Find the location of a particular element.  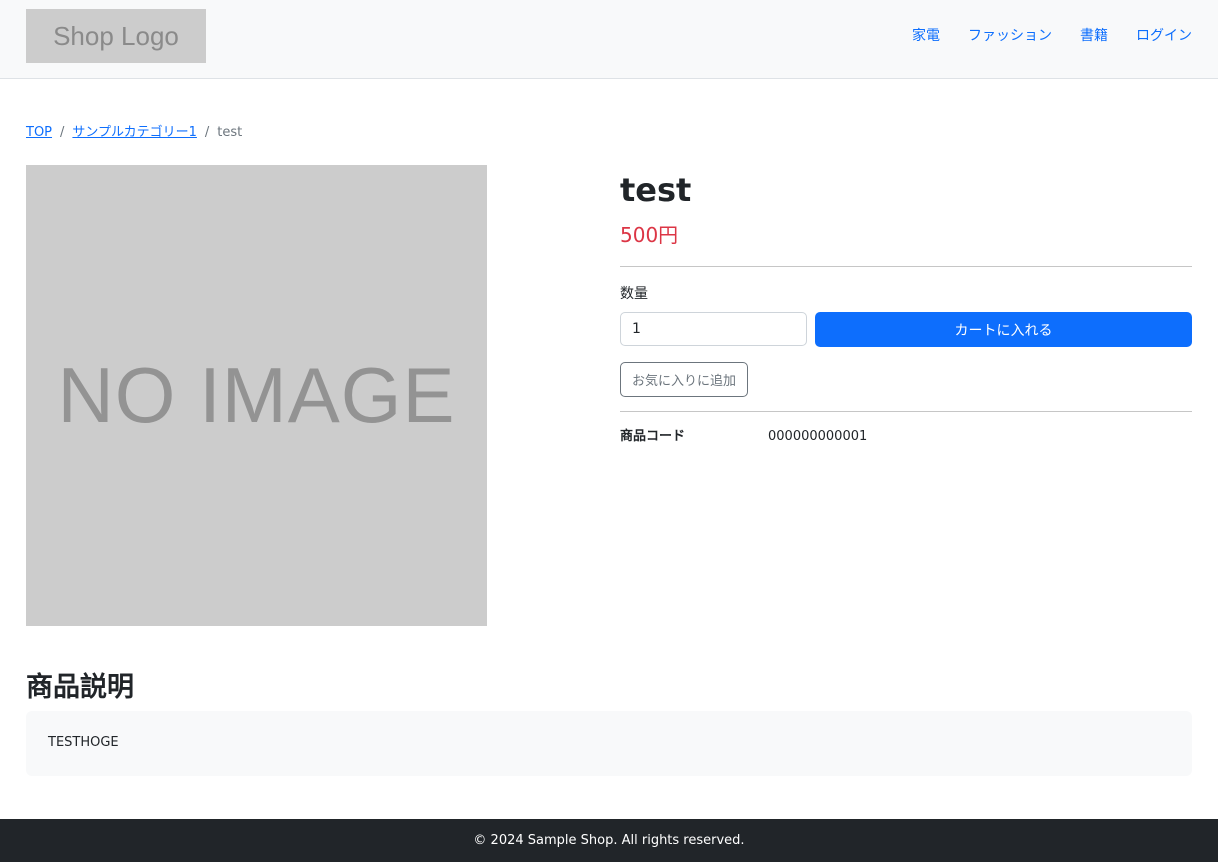

main-nav: 家電 ファッション 書籍 ログイン is located at coordinates (1052, 36).